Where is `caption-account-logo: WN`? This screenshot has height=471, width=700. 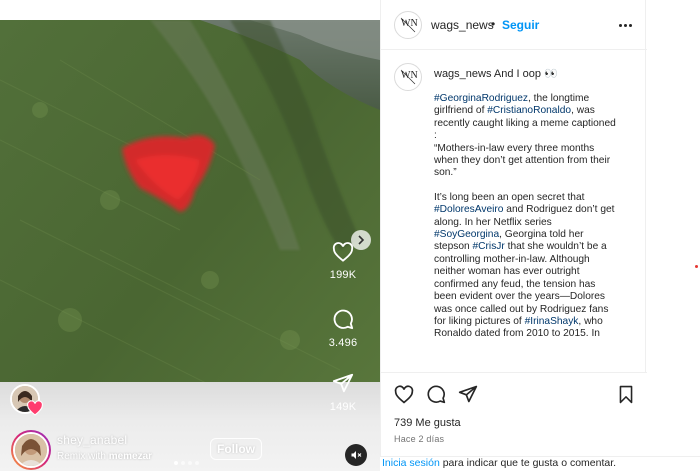 caption-account-logo: WN is located at coordinates (408, 77).